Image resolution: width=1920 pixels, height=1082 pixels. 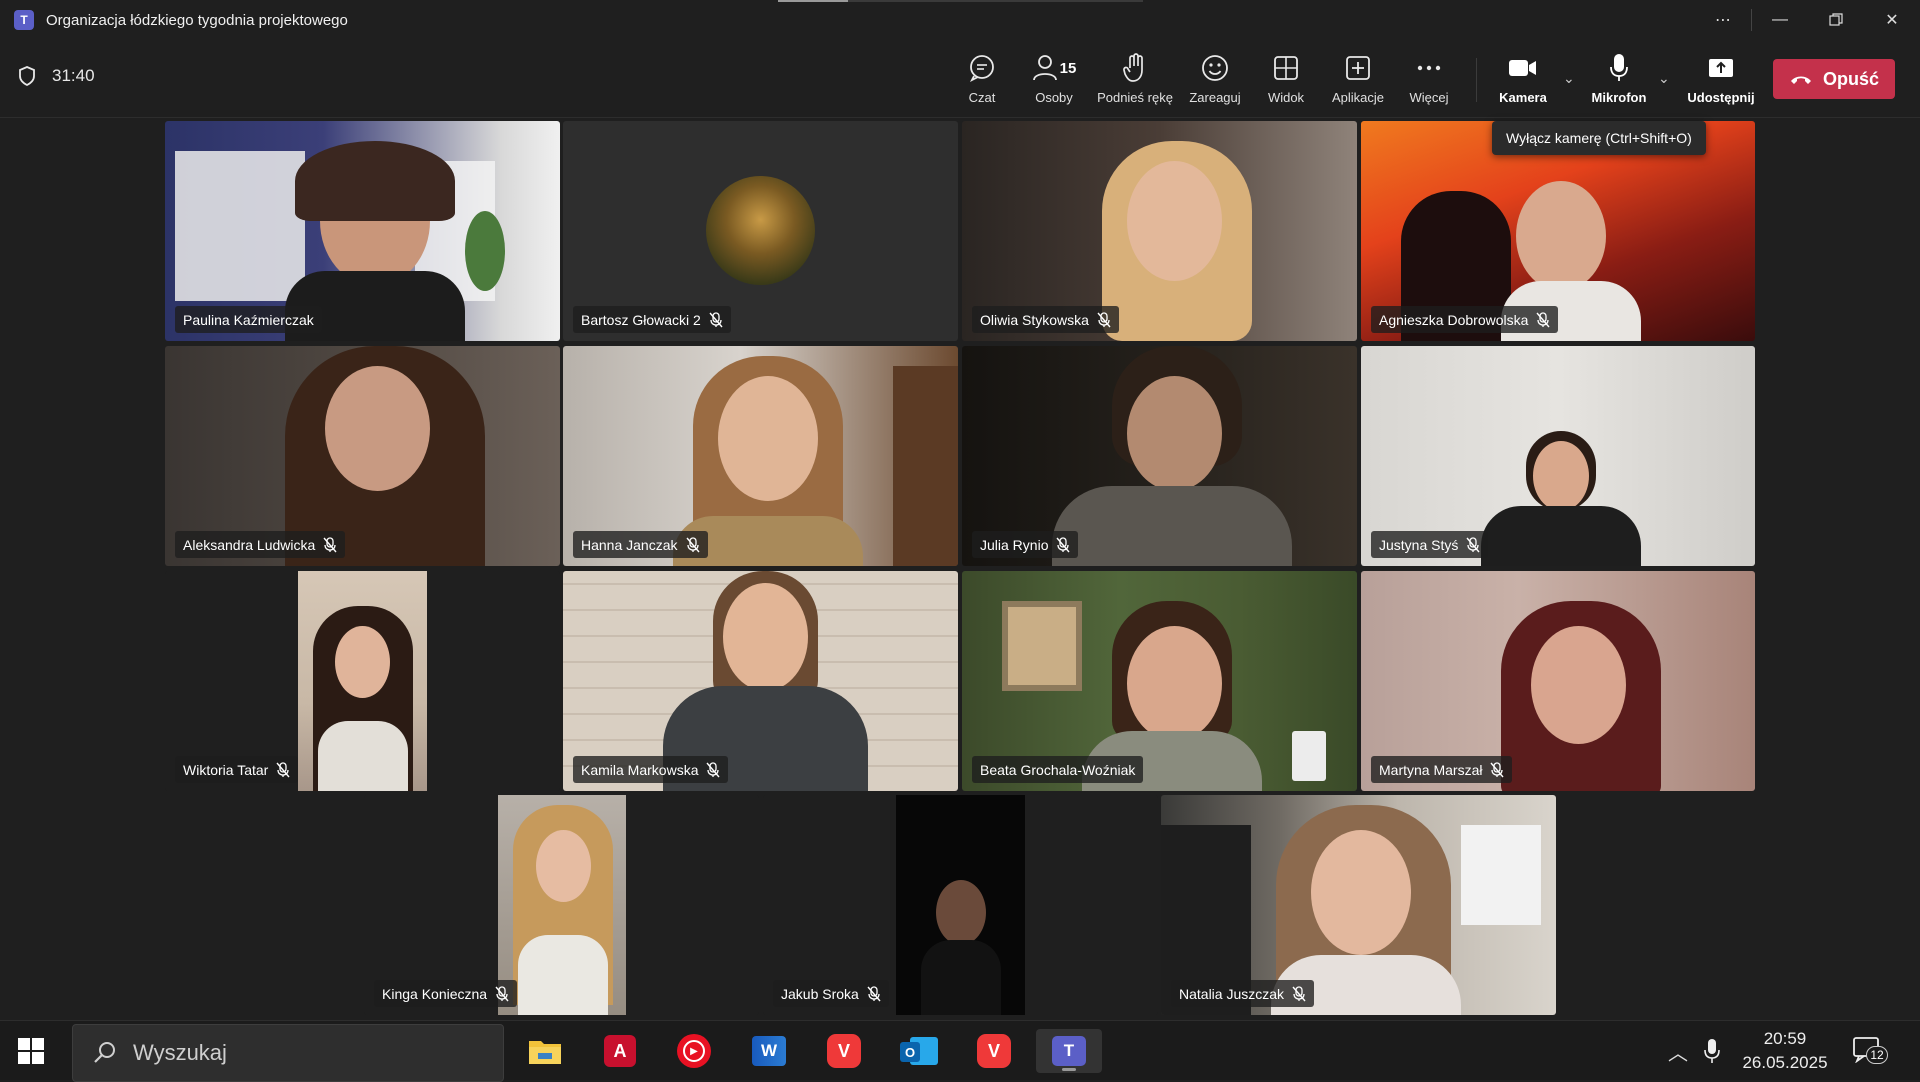 What do you see at coordinates (1558, 456) in the screenshot?
I see `video-tile: Justyna Styś` at bounding box center [1558, 456].